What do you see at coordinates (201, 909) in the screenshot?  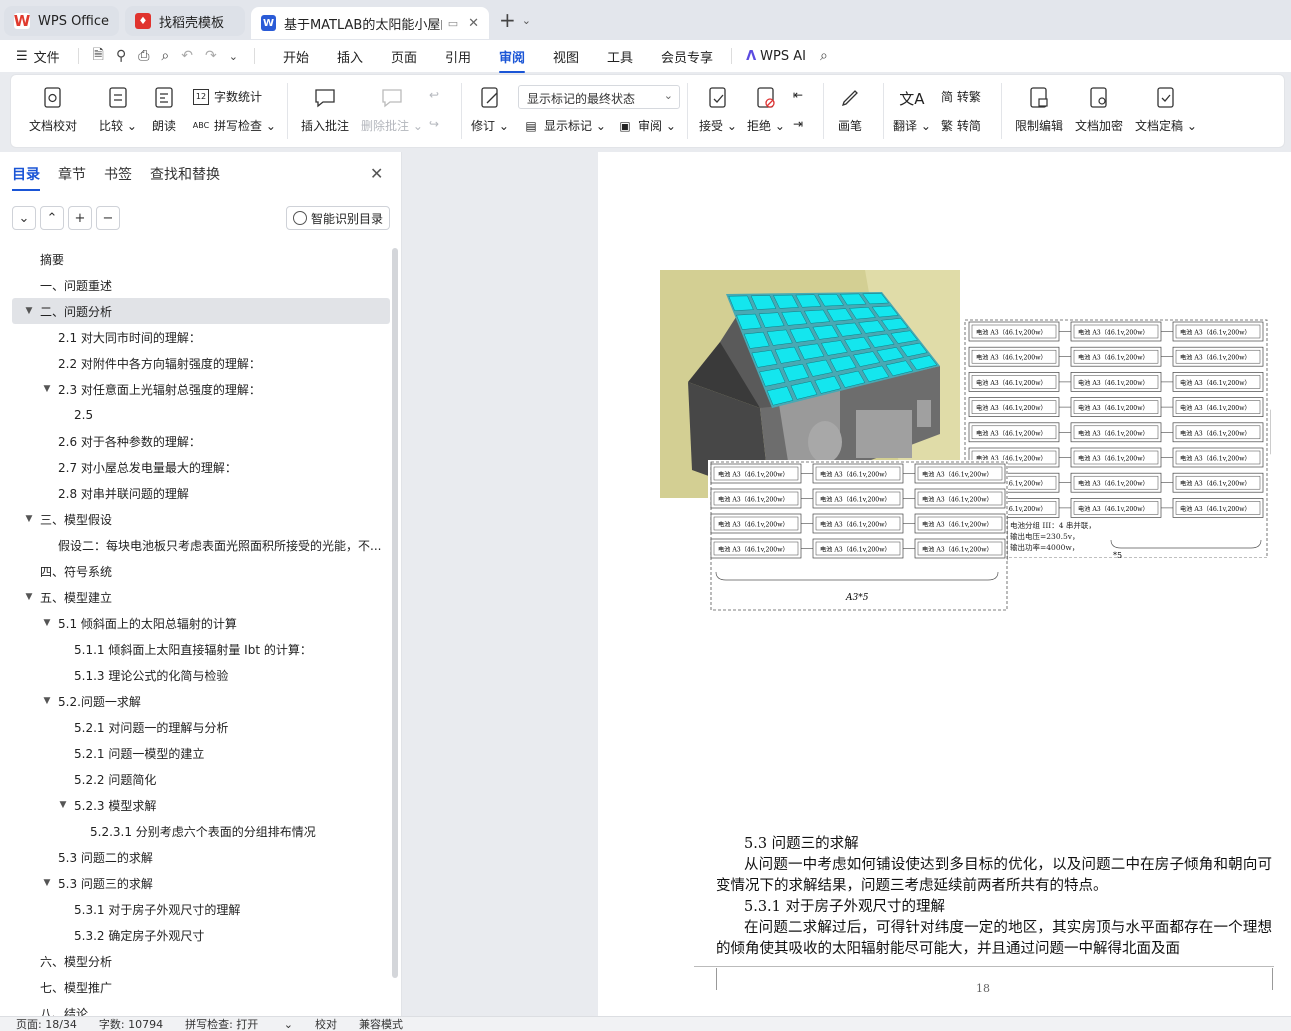 I see `toc-item: 5.3.1 对于房子外观尺寸的理解` at bounding box center [201, 909].